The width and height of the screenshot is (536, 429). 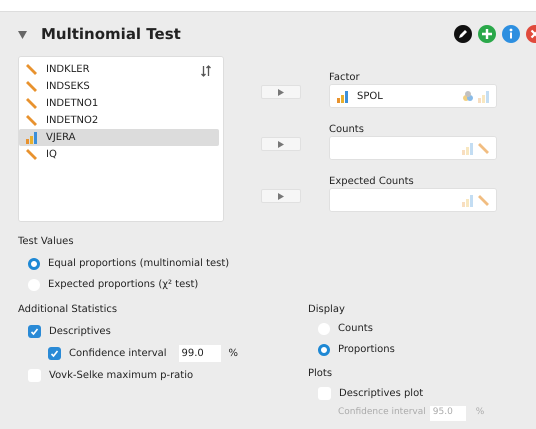 What do you see at coordinates (366, 350) in the screenshot?
I see `radio-label: Proportions` at bounding box center [366, 350].